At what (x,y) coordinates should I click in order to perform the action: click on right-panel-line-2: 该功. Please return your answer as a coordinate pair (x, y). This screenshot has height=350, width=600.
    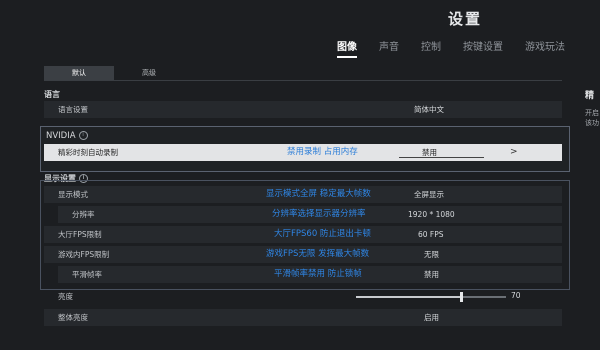
    Looking at the image, I should click on (592, 123).